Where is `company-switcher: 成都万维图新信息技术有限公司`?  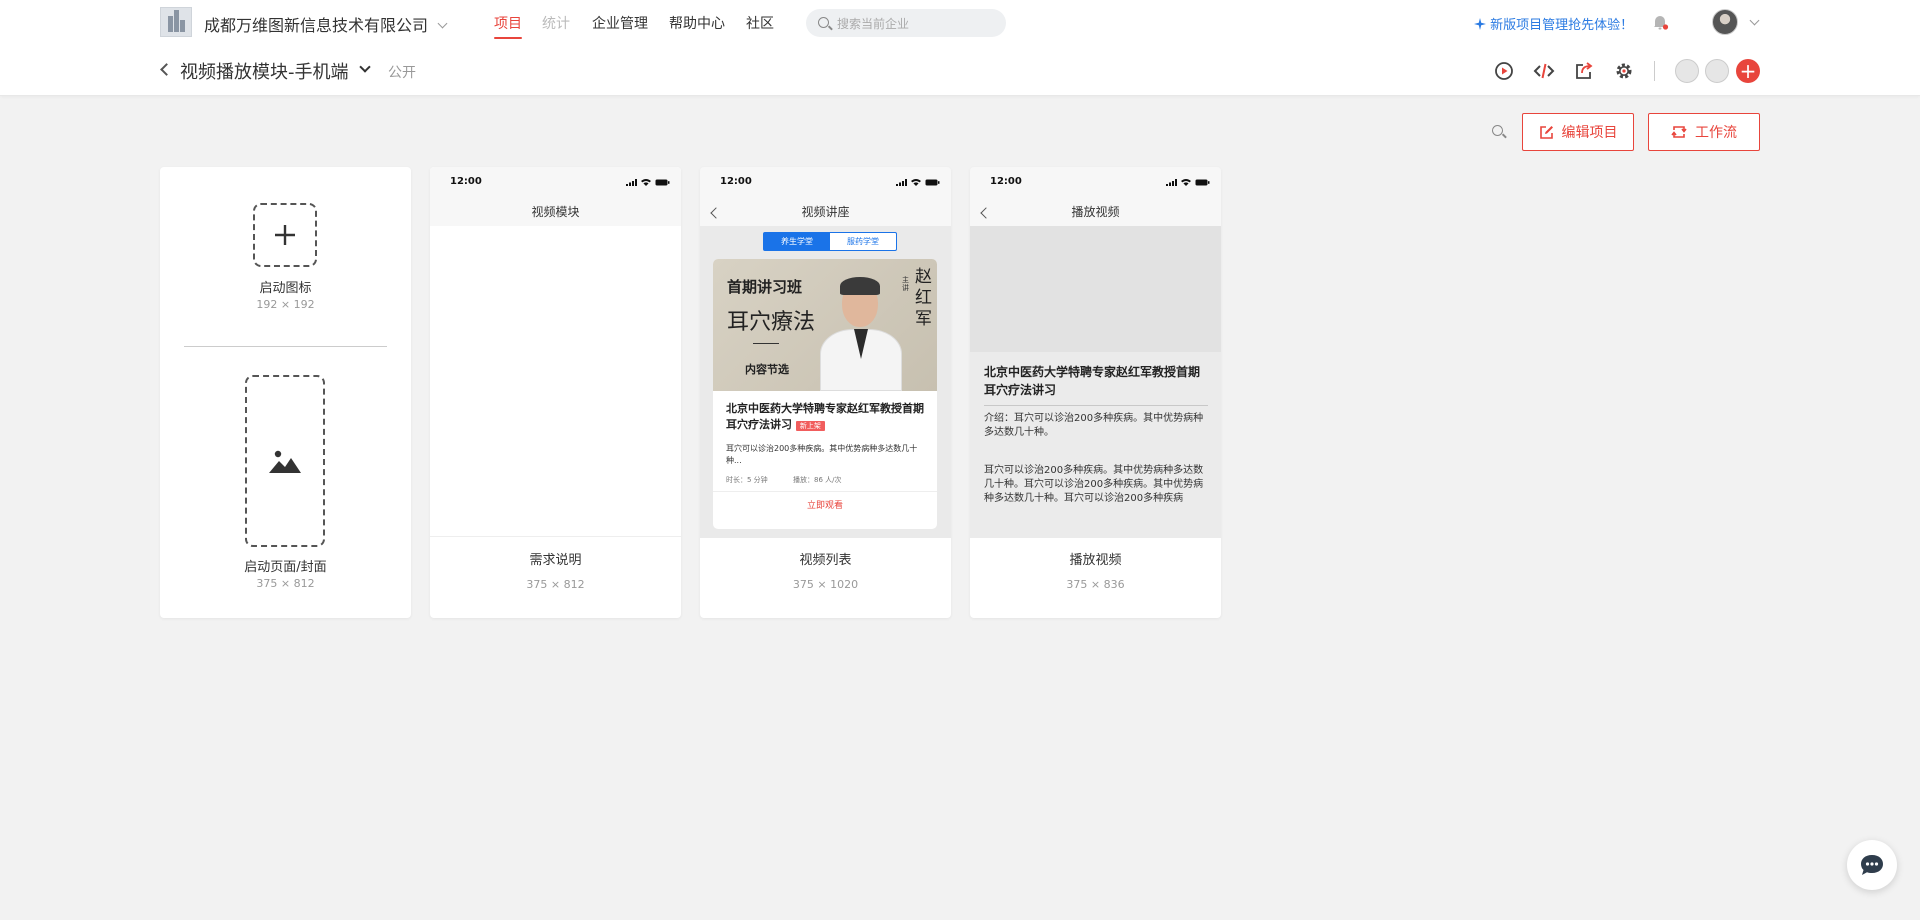
company-switcher: 成都万维图新信息技术有限公司 is located at coordinates (326, 24).